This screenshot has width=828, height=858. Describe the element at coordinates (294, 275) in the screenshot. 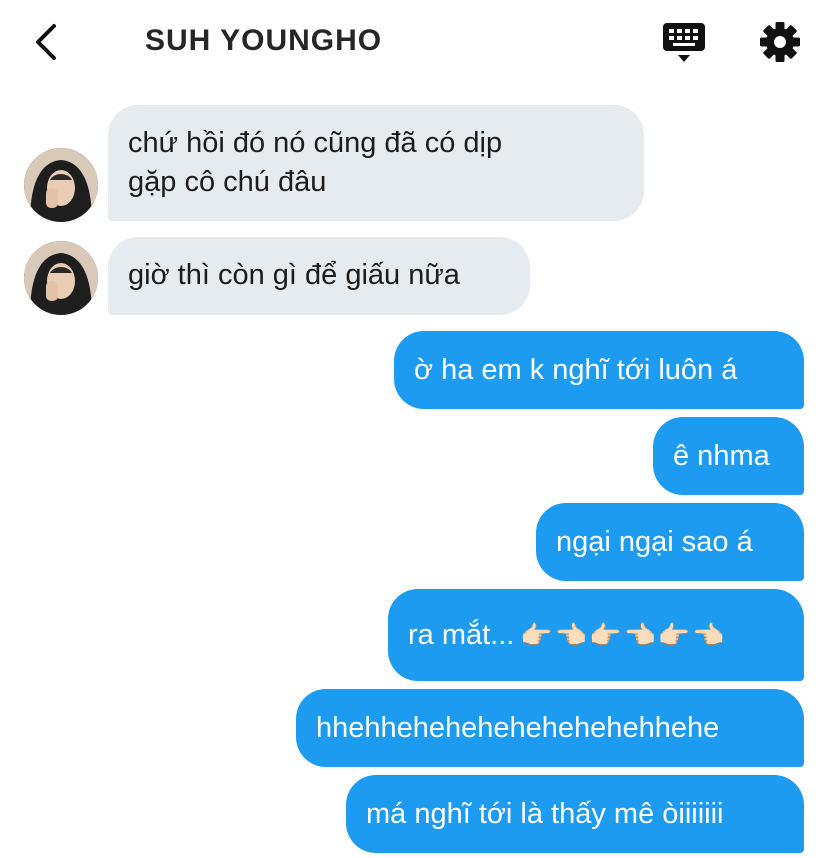

I see `message-text: giờ thì còn gì để giấu nữa` at that location.